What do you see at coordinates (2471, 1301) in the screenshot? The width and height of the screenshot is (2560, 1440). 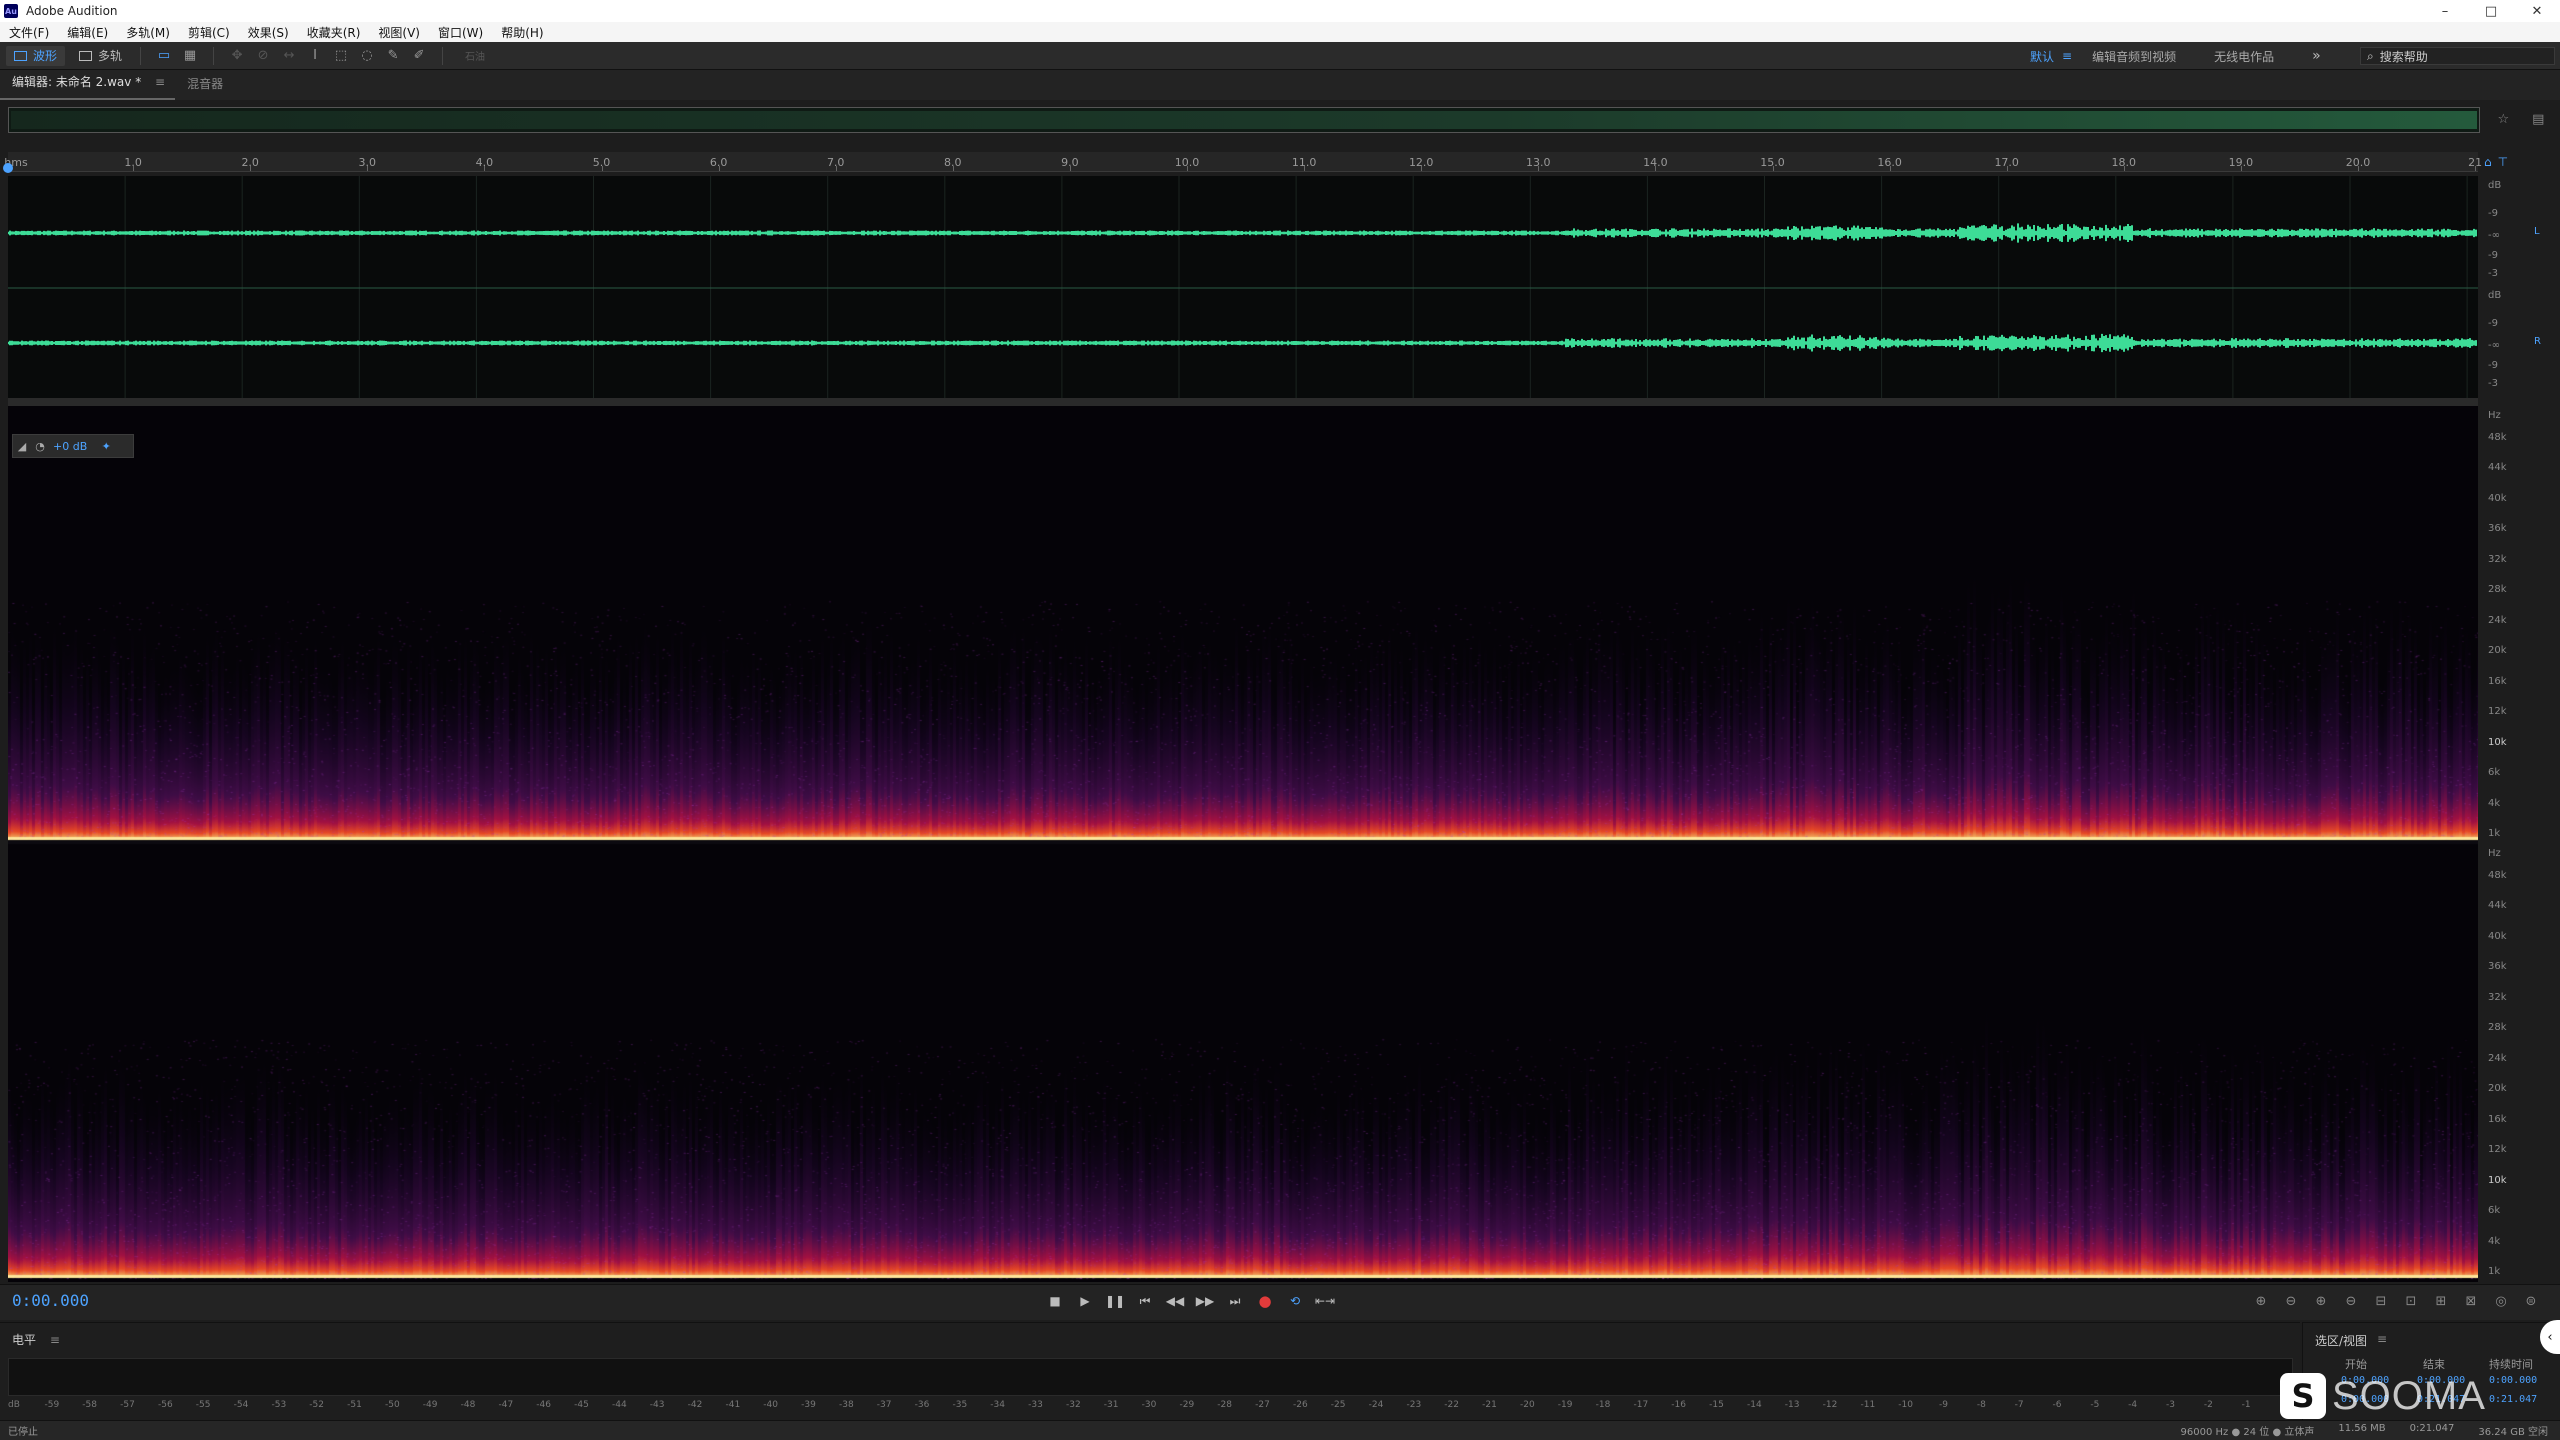 I see `zoom-out-point-icon: ⊠` at bounding box center [2471, 1301].